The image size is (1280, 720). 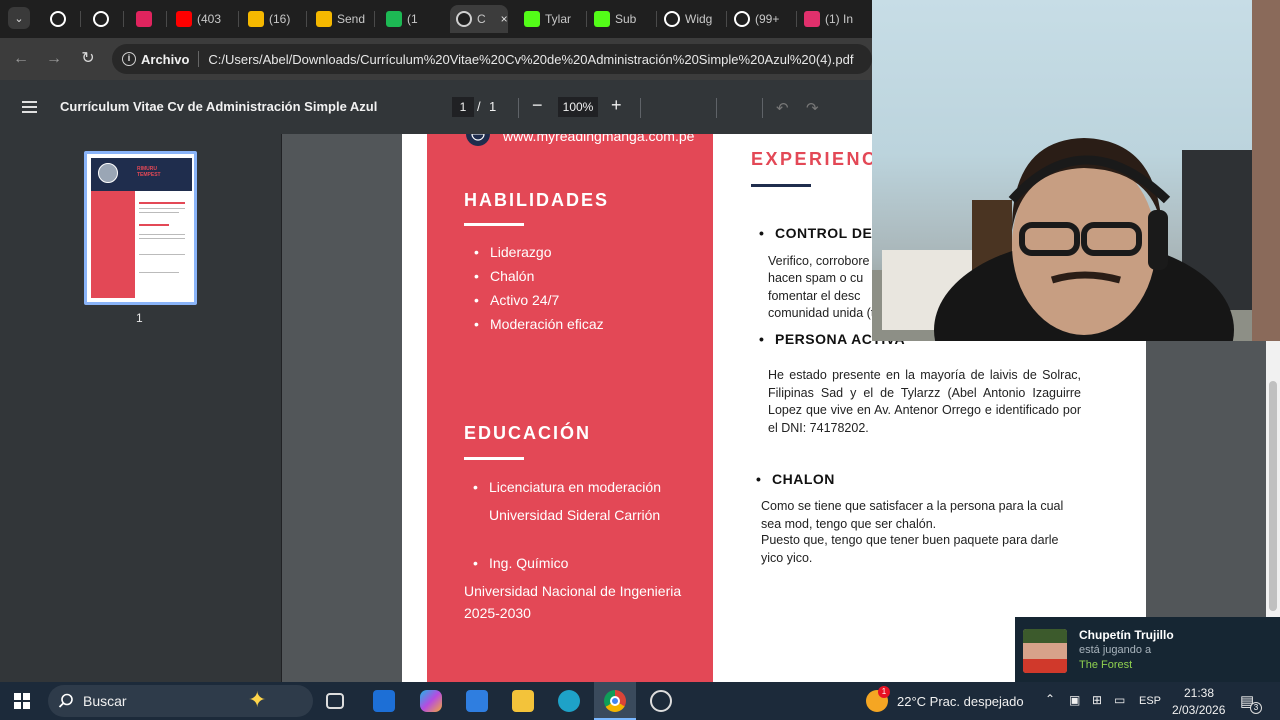 I want to click on page-total: 1, so click(x=493, y=106).